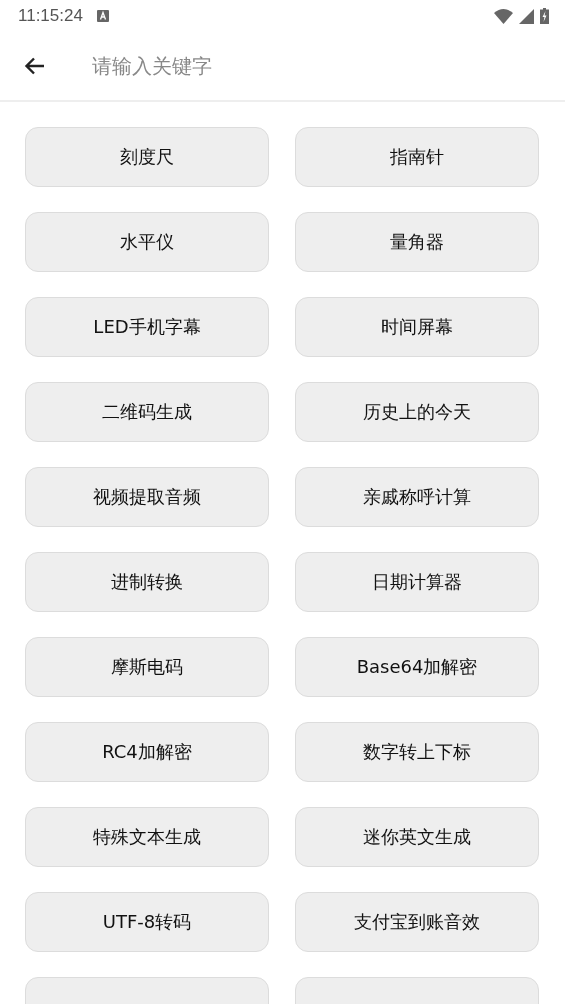 The width and height of the screenshot is (565, 1004). What do you see at coordinates (417, 157) in the screenshot?
I see `tool-tile: 指南针` at bounding box center [417, 157].